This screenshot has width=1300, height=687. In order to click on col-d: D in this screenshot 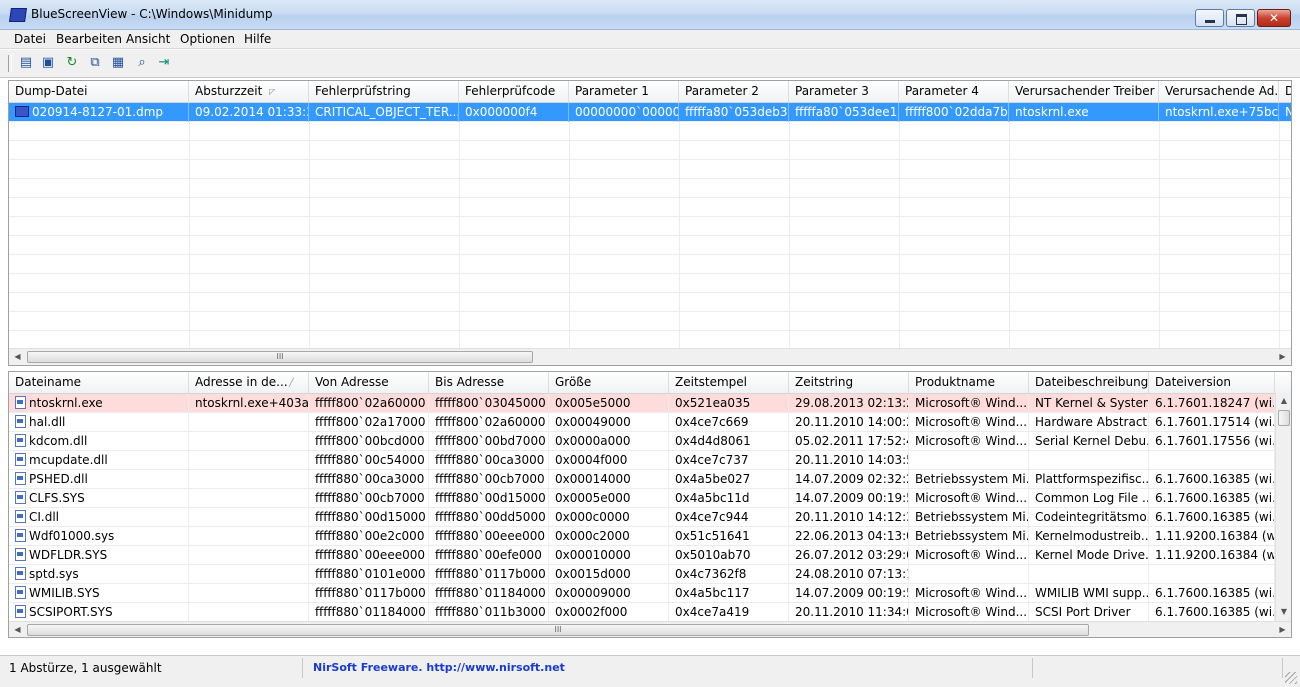, I will do `click(1285, 91)`.